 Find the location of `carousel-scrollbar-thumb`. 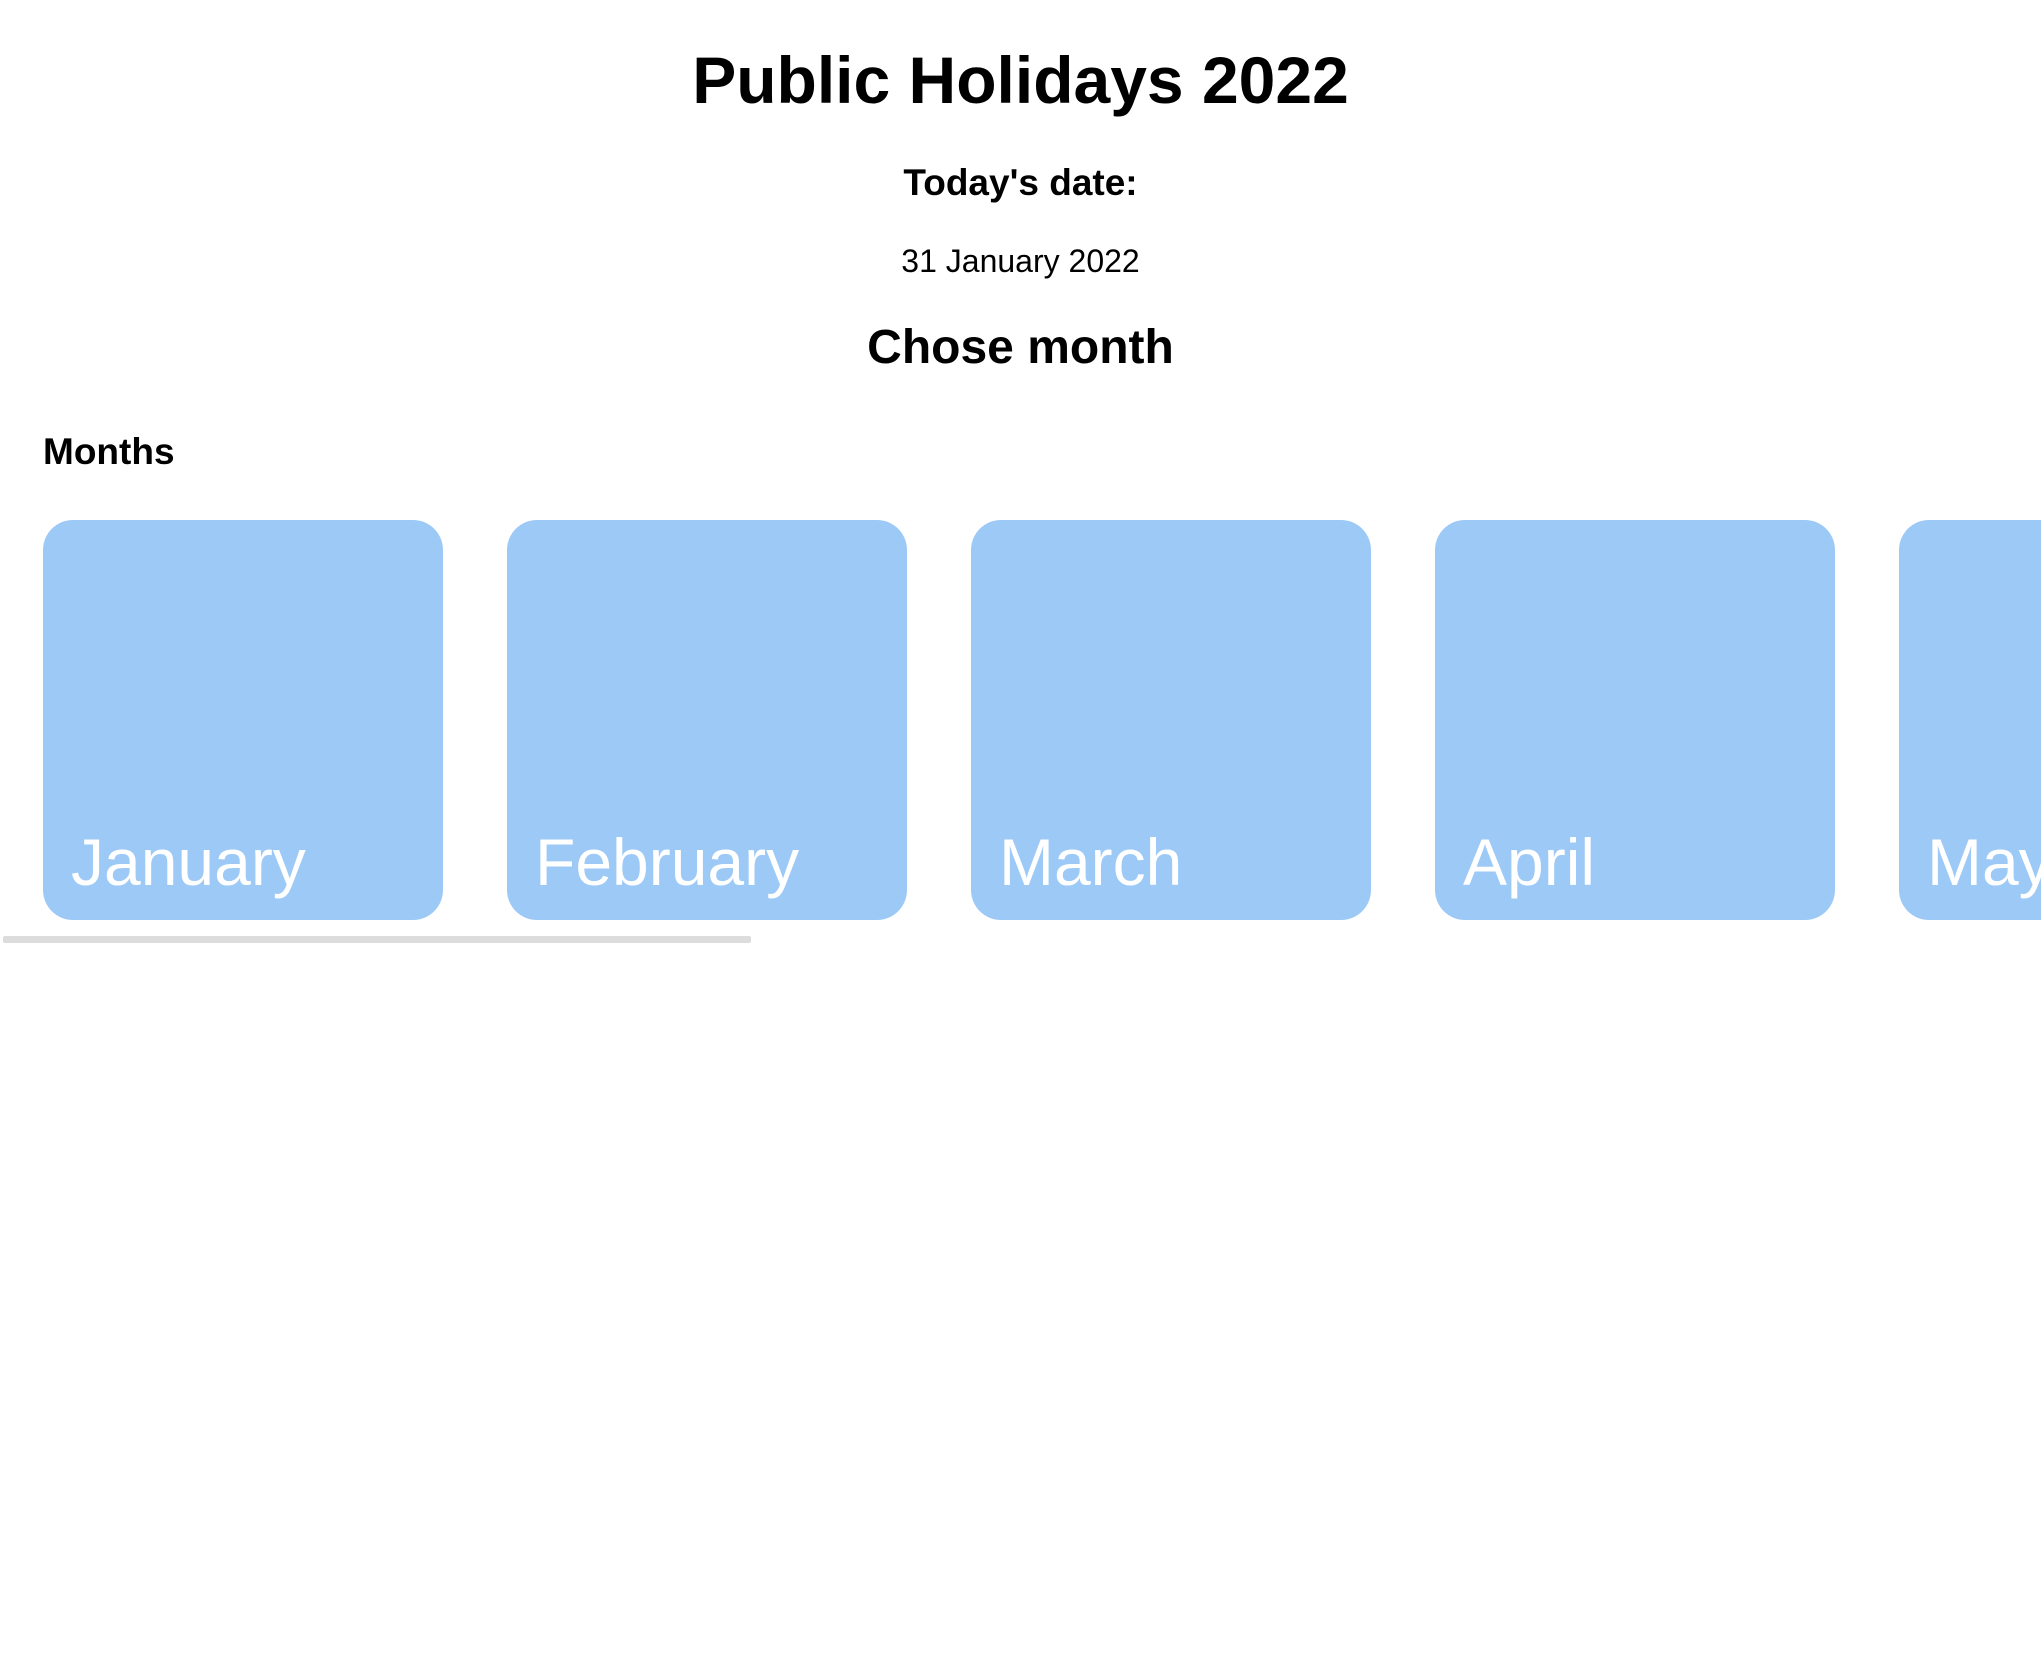

carousel-scrollbar-thumb is located at coordinates (377, 939).